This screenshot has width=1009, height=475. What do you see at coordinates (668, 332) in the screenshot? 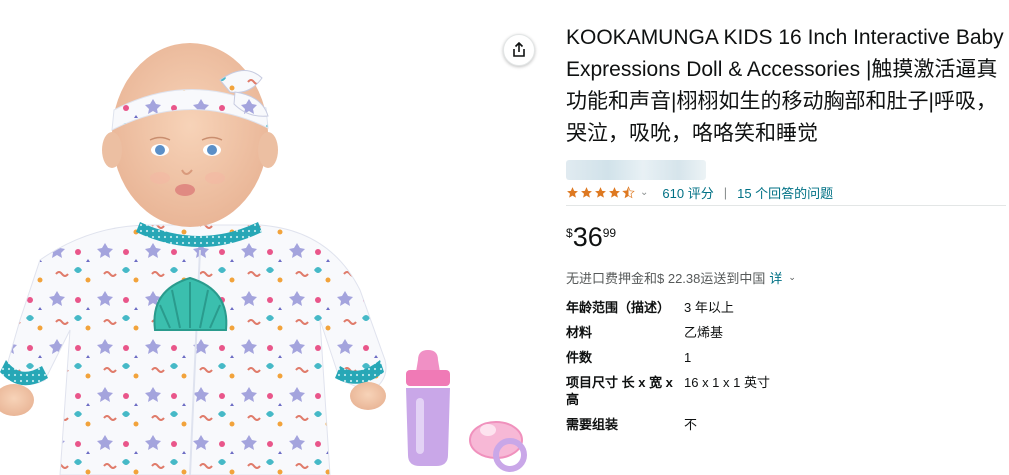
I see `table-row: 材料 乙烯基` at bounding box center [668, 332].